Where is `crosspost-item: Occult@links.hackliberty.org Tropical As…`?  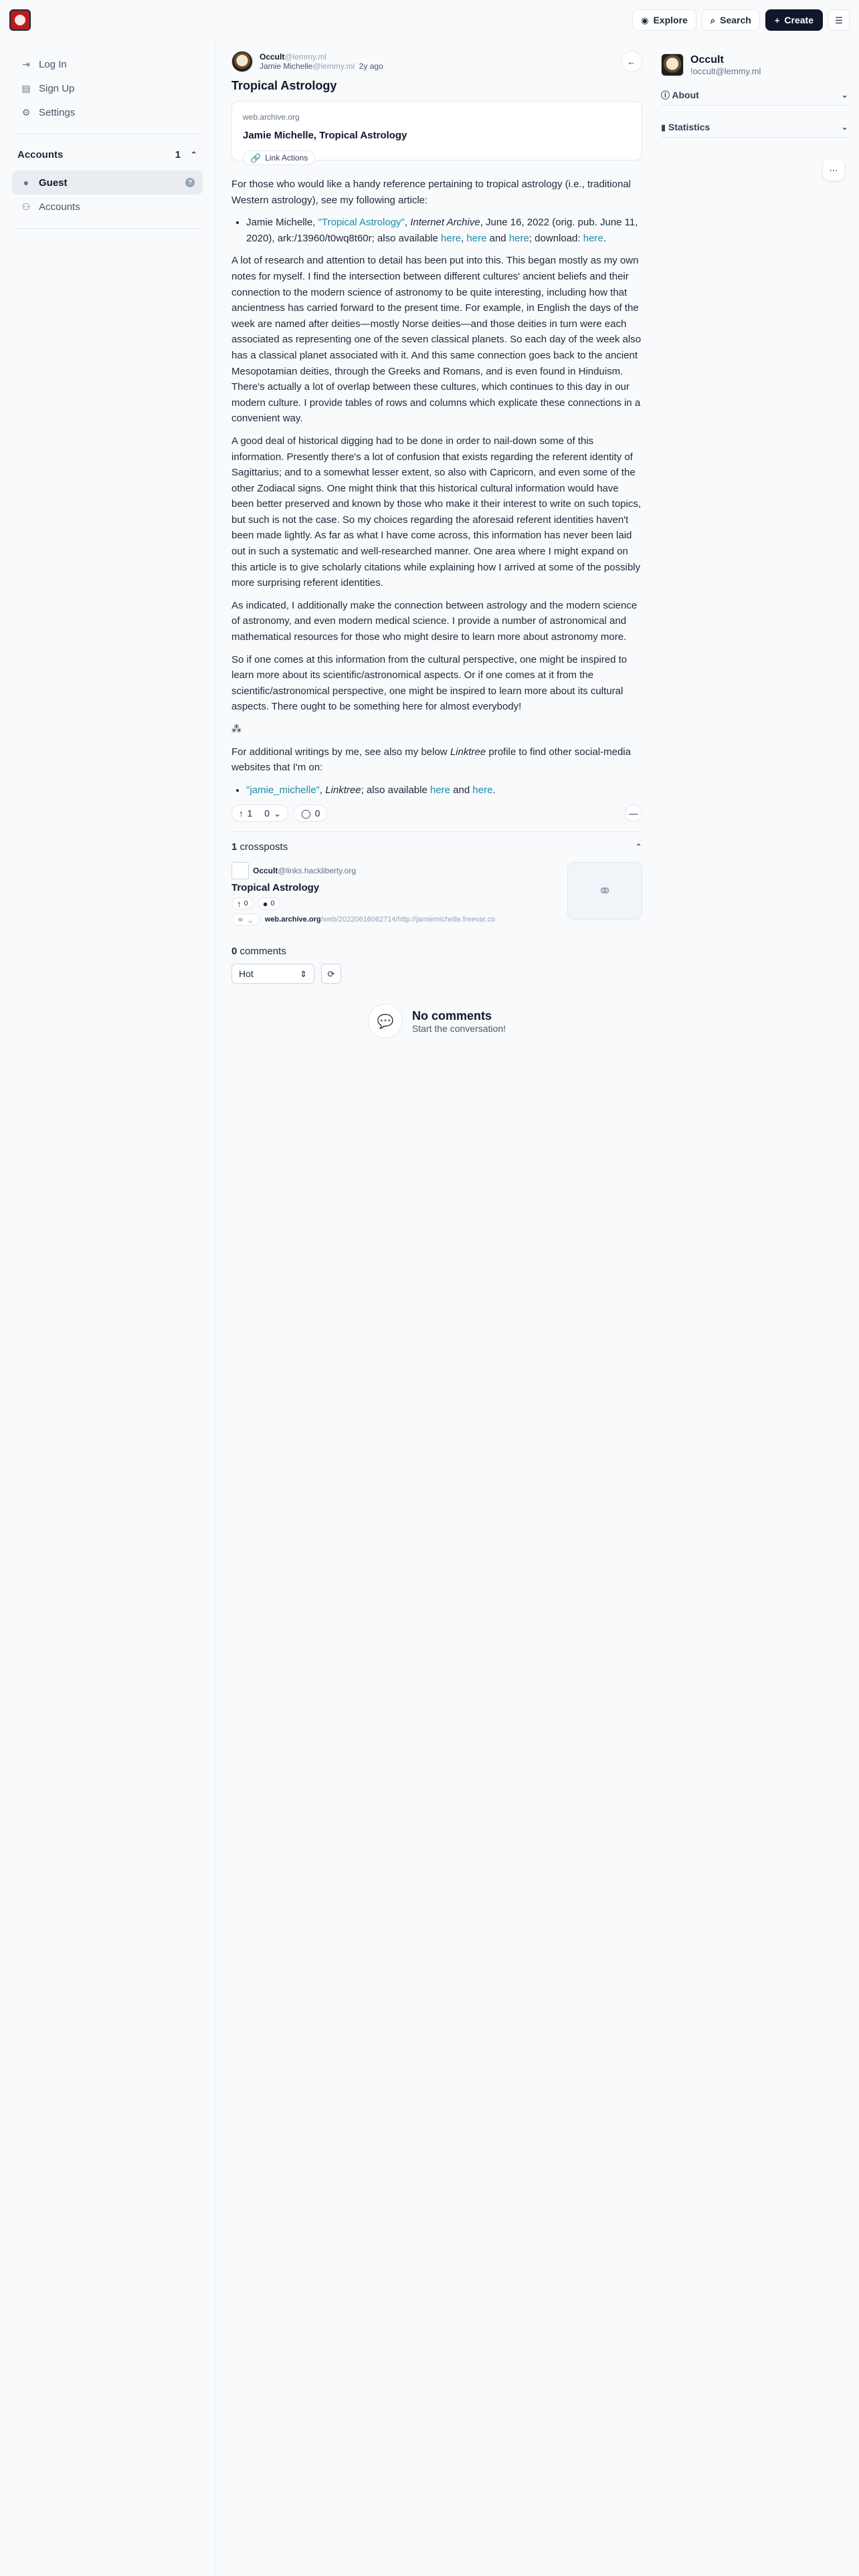
crosspost-item: Occult@links.hackliberty.org Tropical As… is located at coordinates (437, 894).